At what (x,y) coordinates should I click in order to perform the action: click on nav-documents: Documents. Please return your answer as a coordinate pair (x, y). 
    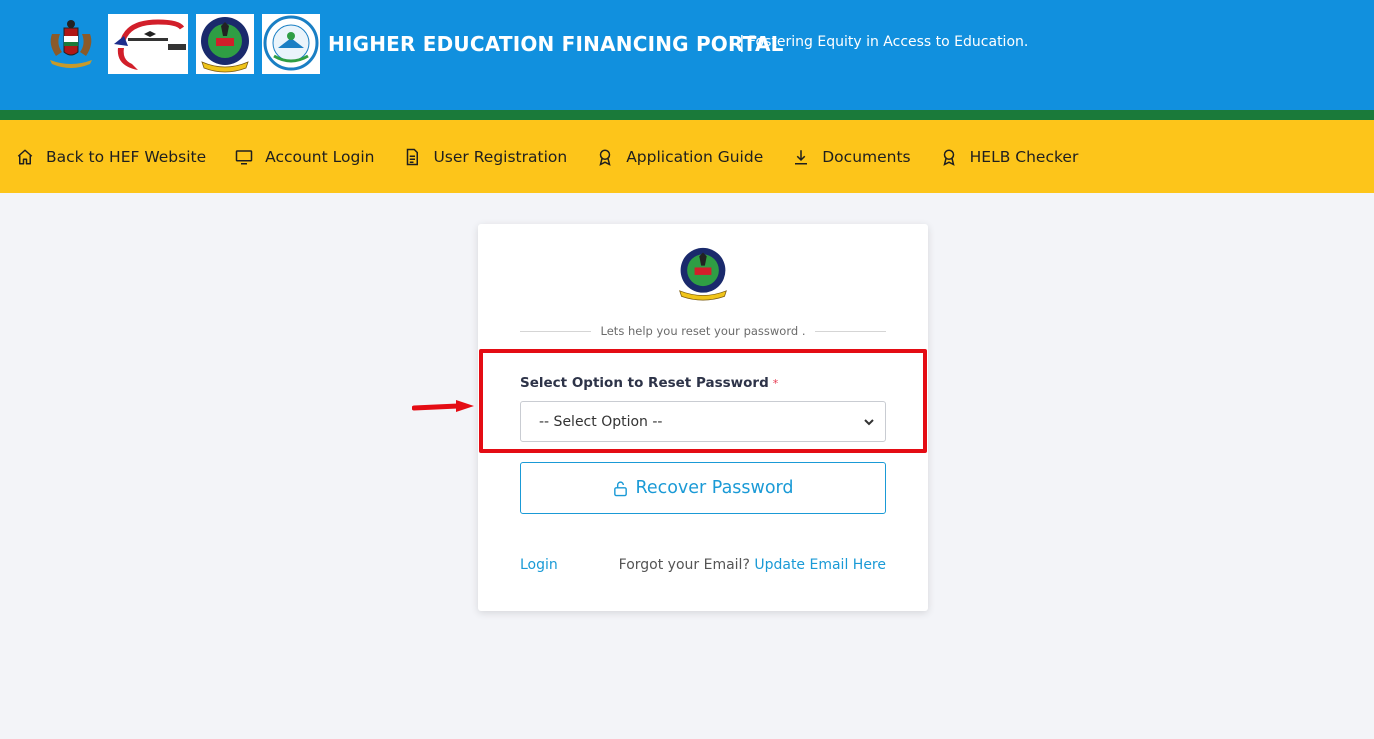
    Looking at the image, I should click on (851, 156).